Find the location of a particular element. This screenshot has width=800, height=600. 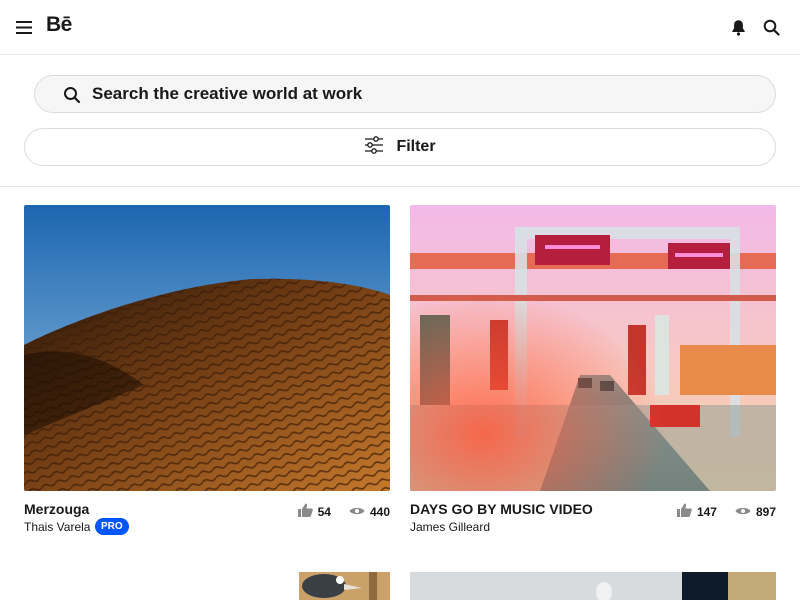

filter-button: Filter is located at coordinates (400, 147).